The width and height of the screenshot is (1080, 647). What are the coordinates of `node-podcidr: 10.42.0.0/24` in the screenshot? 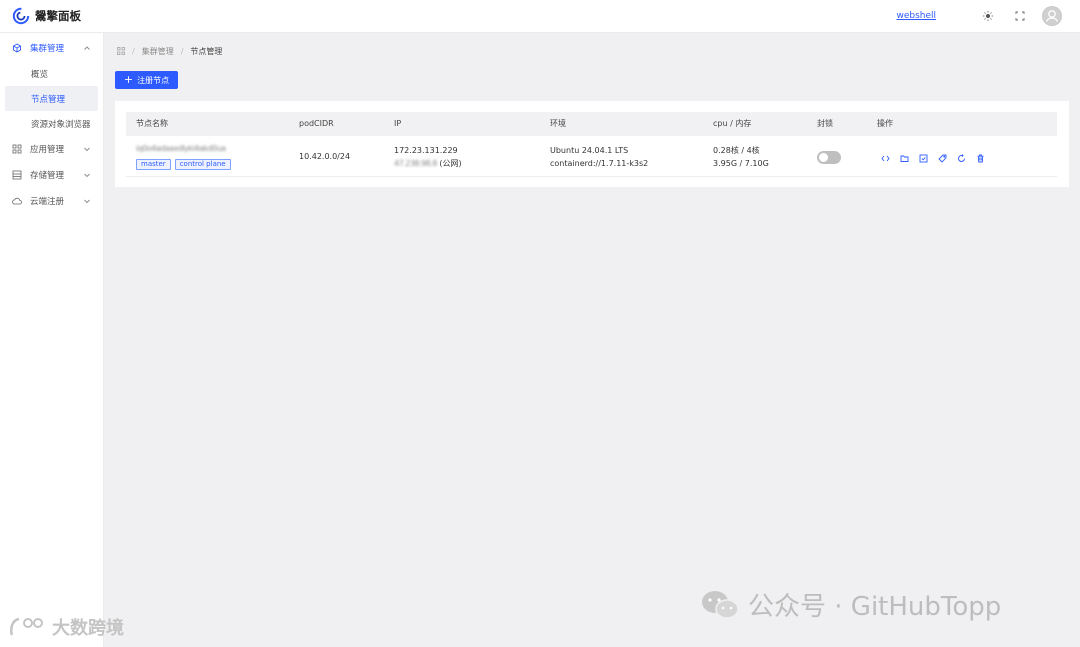 It's located at (325, 156).